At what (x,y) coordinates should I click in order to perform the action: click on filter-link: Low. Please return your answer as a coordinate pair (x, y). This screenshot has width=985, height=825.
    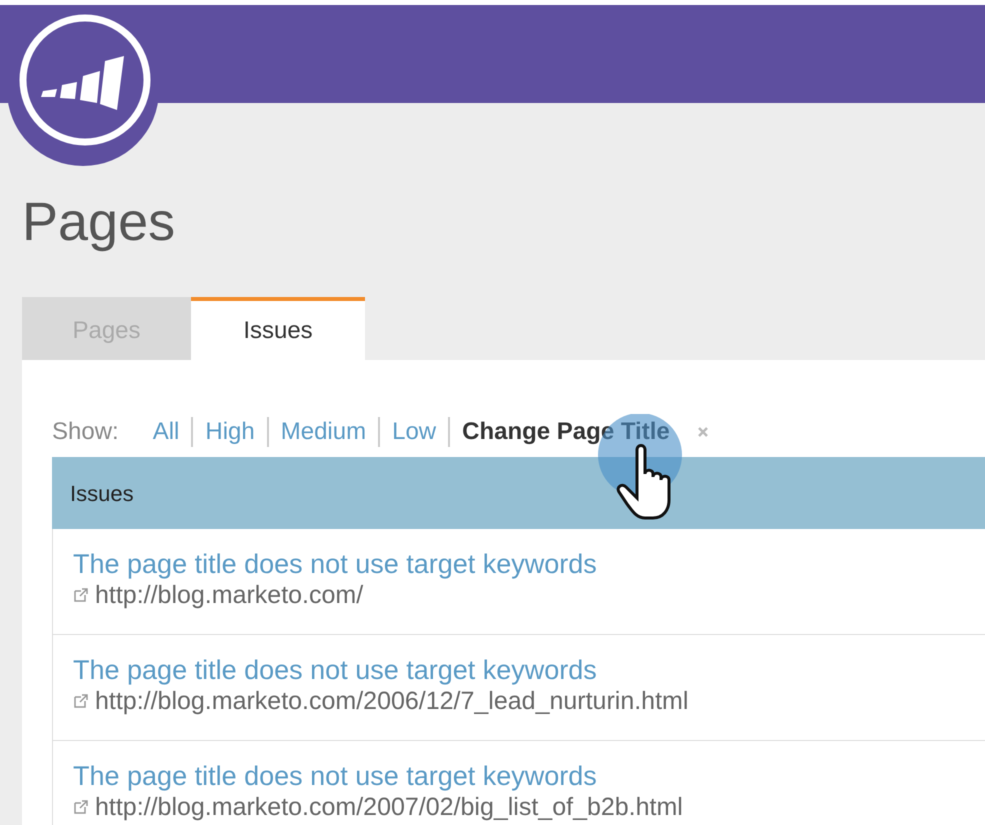
    Looking at the image, I should click on (414, 432).